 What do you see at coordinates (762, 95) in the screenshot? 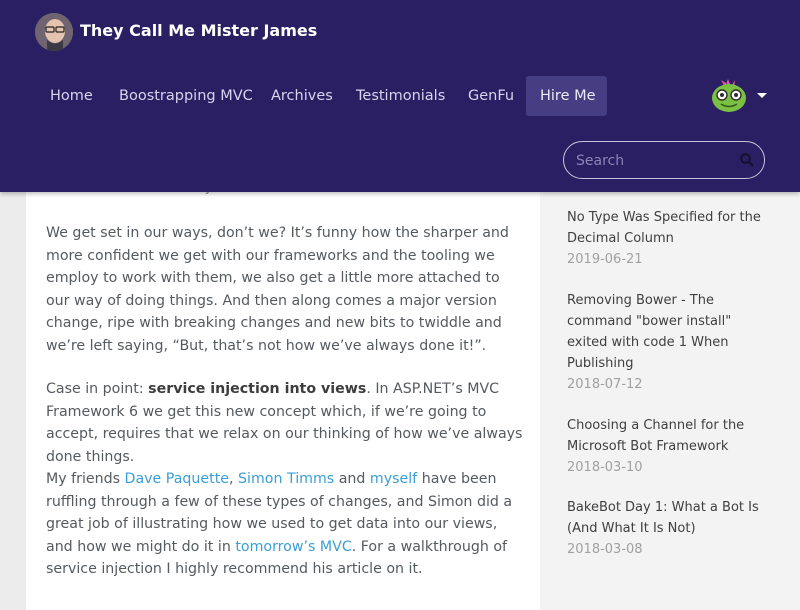
I see `caret-down-icon` at bounding box center [762, 95].